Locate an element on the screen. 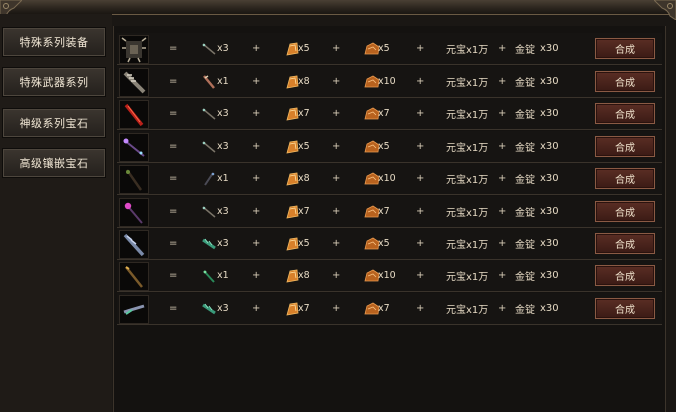  spiked-armor-icon is located at coordinates (134, 49).